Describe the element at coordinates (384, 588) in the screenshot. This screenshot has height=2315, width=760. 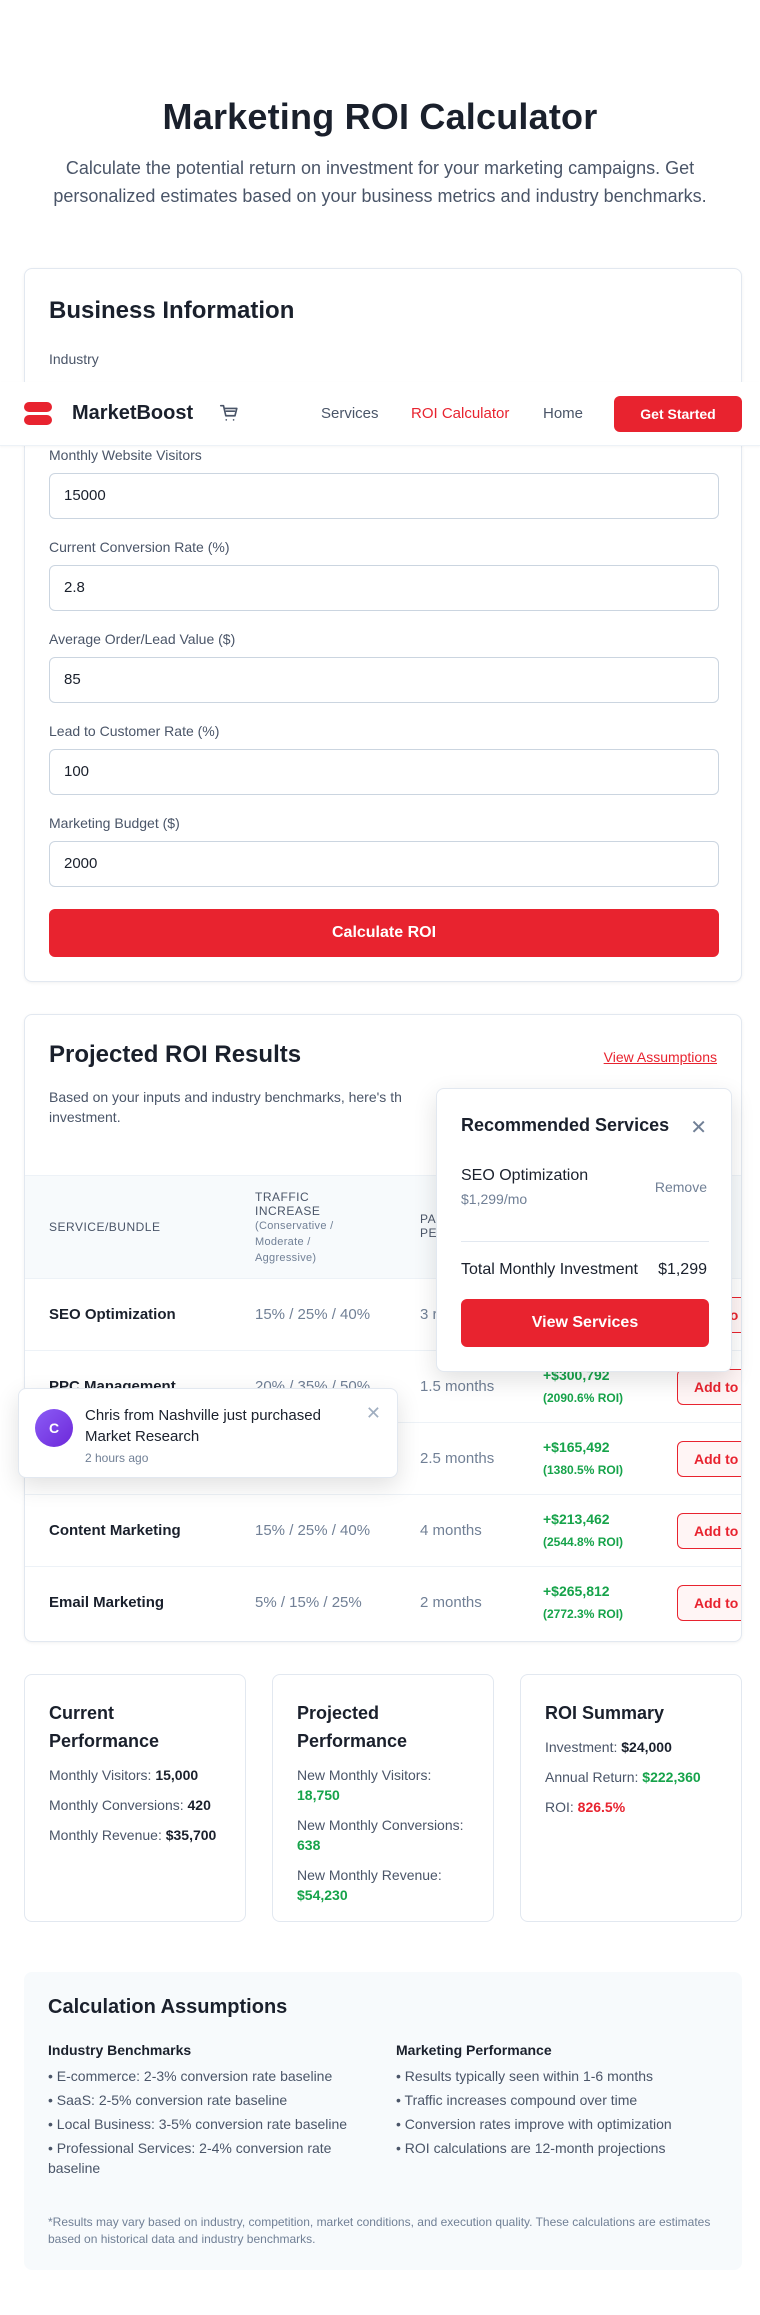
I see `conversion-rate-input: 2.8` at that location.